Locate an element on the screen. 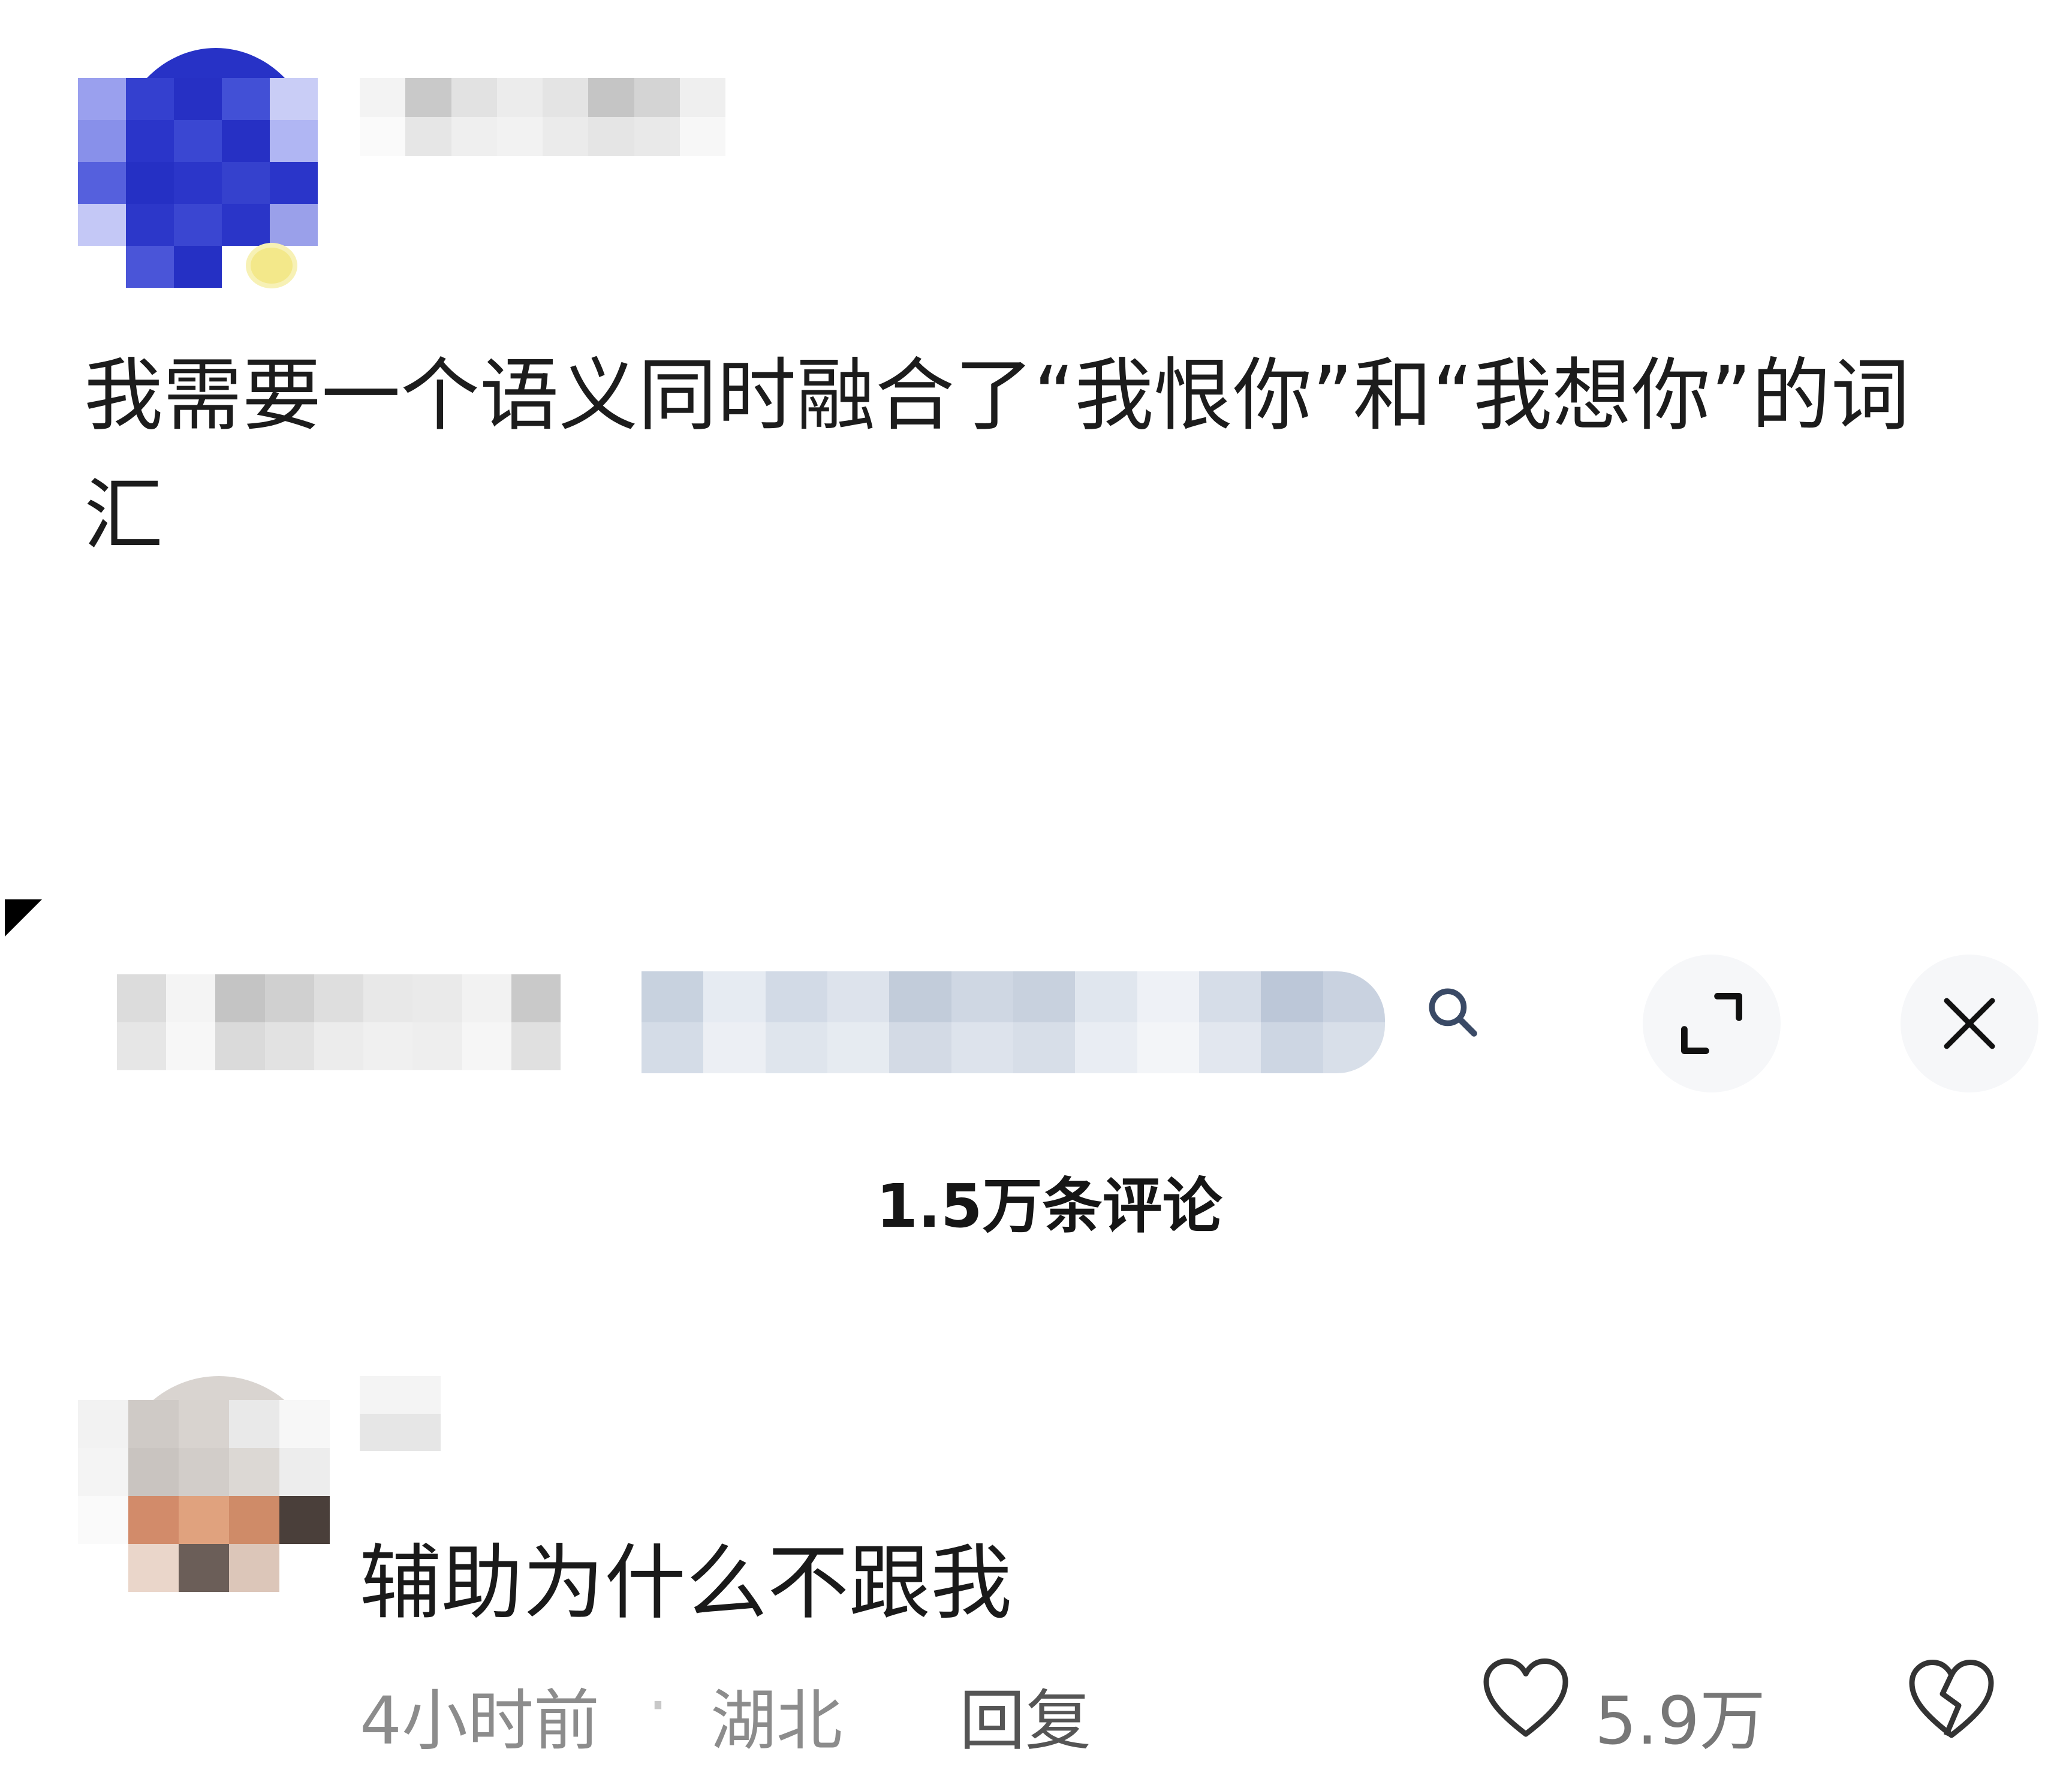  dislike-button is located at coordinates (1951, 1701).